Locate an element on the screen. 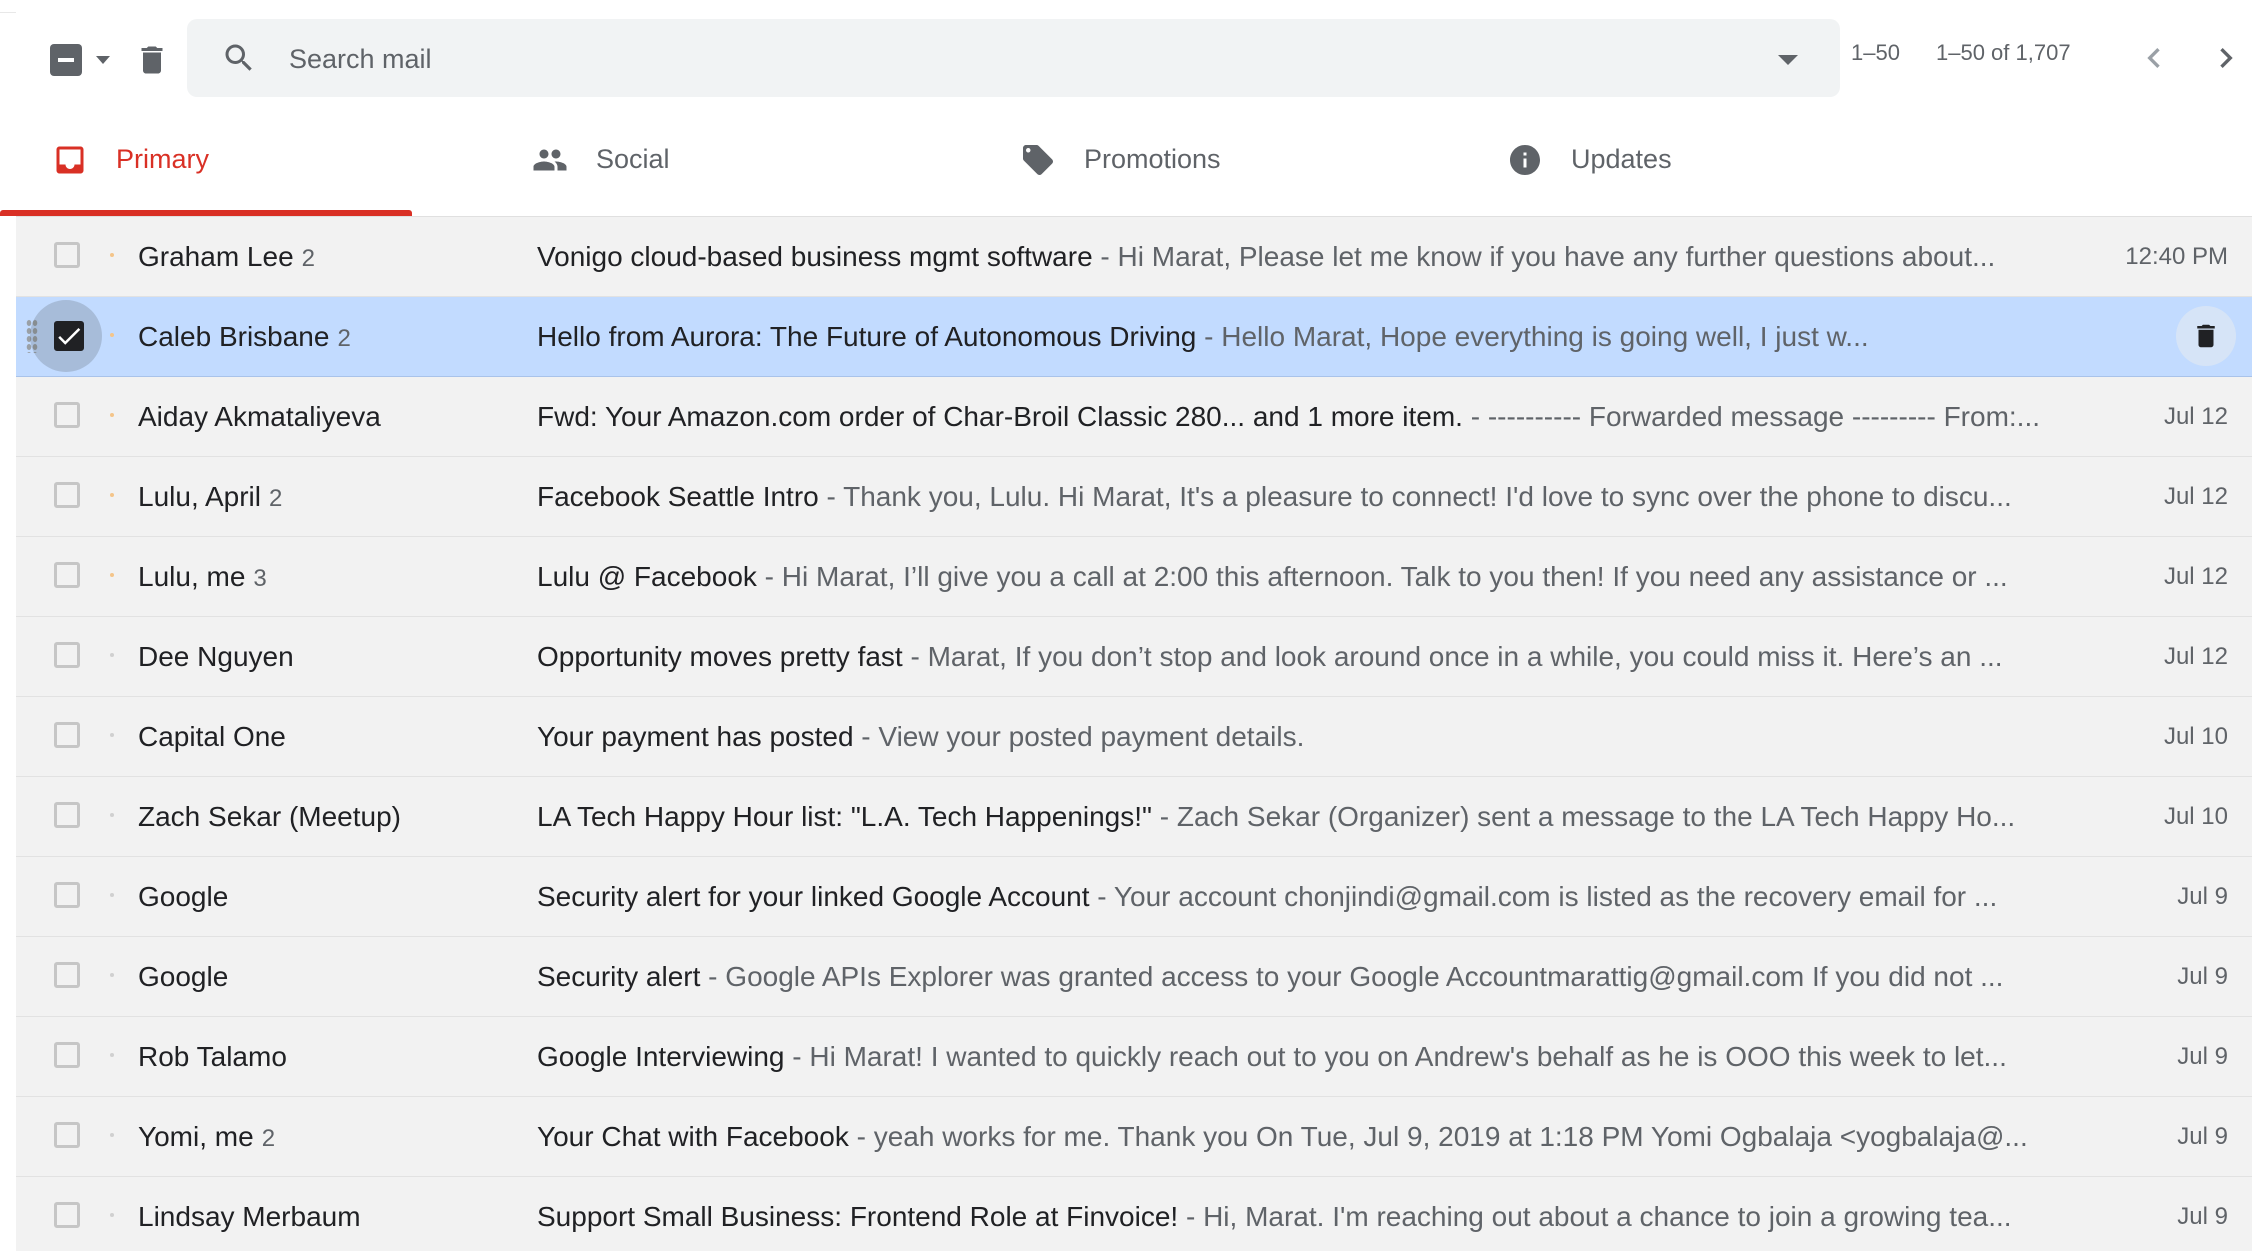 Image resolution: width=2252 pixels, height=1251 pixels. sender-name: Capital One is located at coordinates (216, 737).